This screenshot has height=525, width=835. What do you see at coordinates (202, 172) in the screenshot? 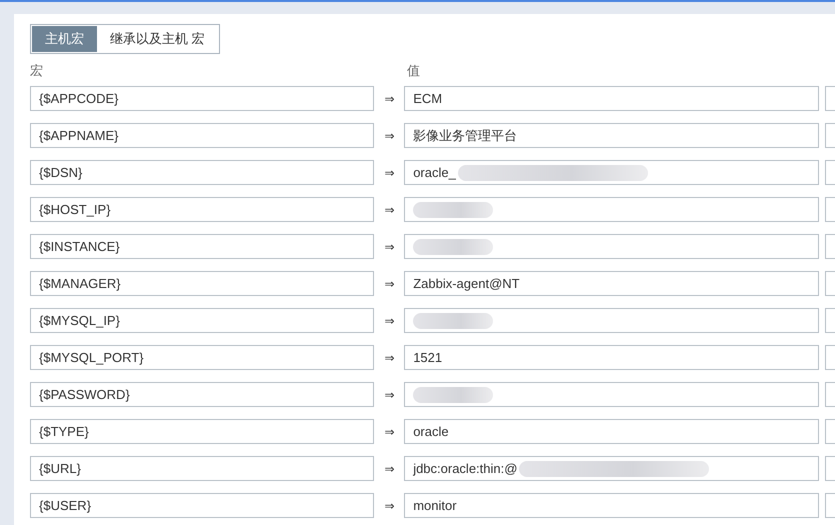
I see `input-field: {$DSN}` at bounding box center [202, 172].